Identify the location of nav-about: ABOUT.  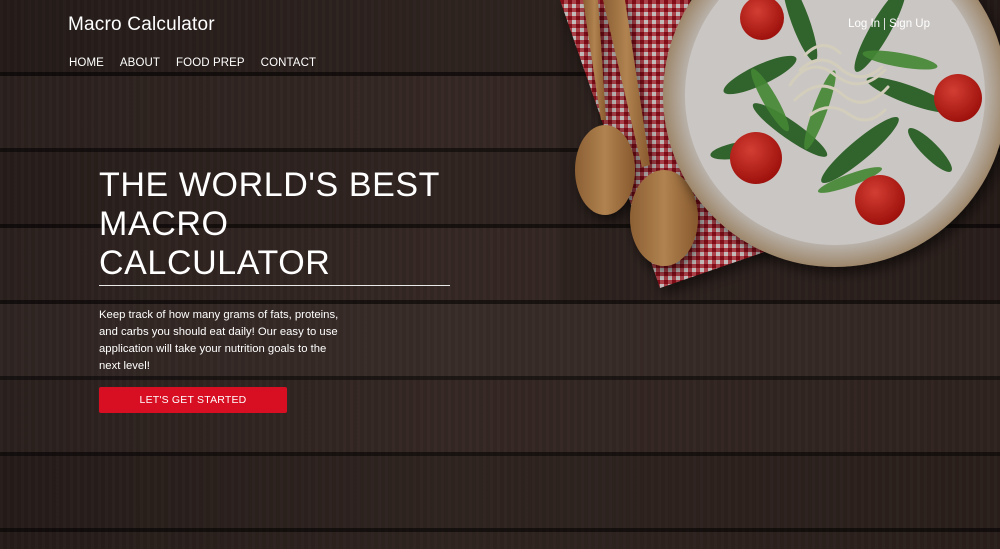
(140, 63).